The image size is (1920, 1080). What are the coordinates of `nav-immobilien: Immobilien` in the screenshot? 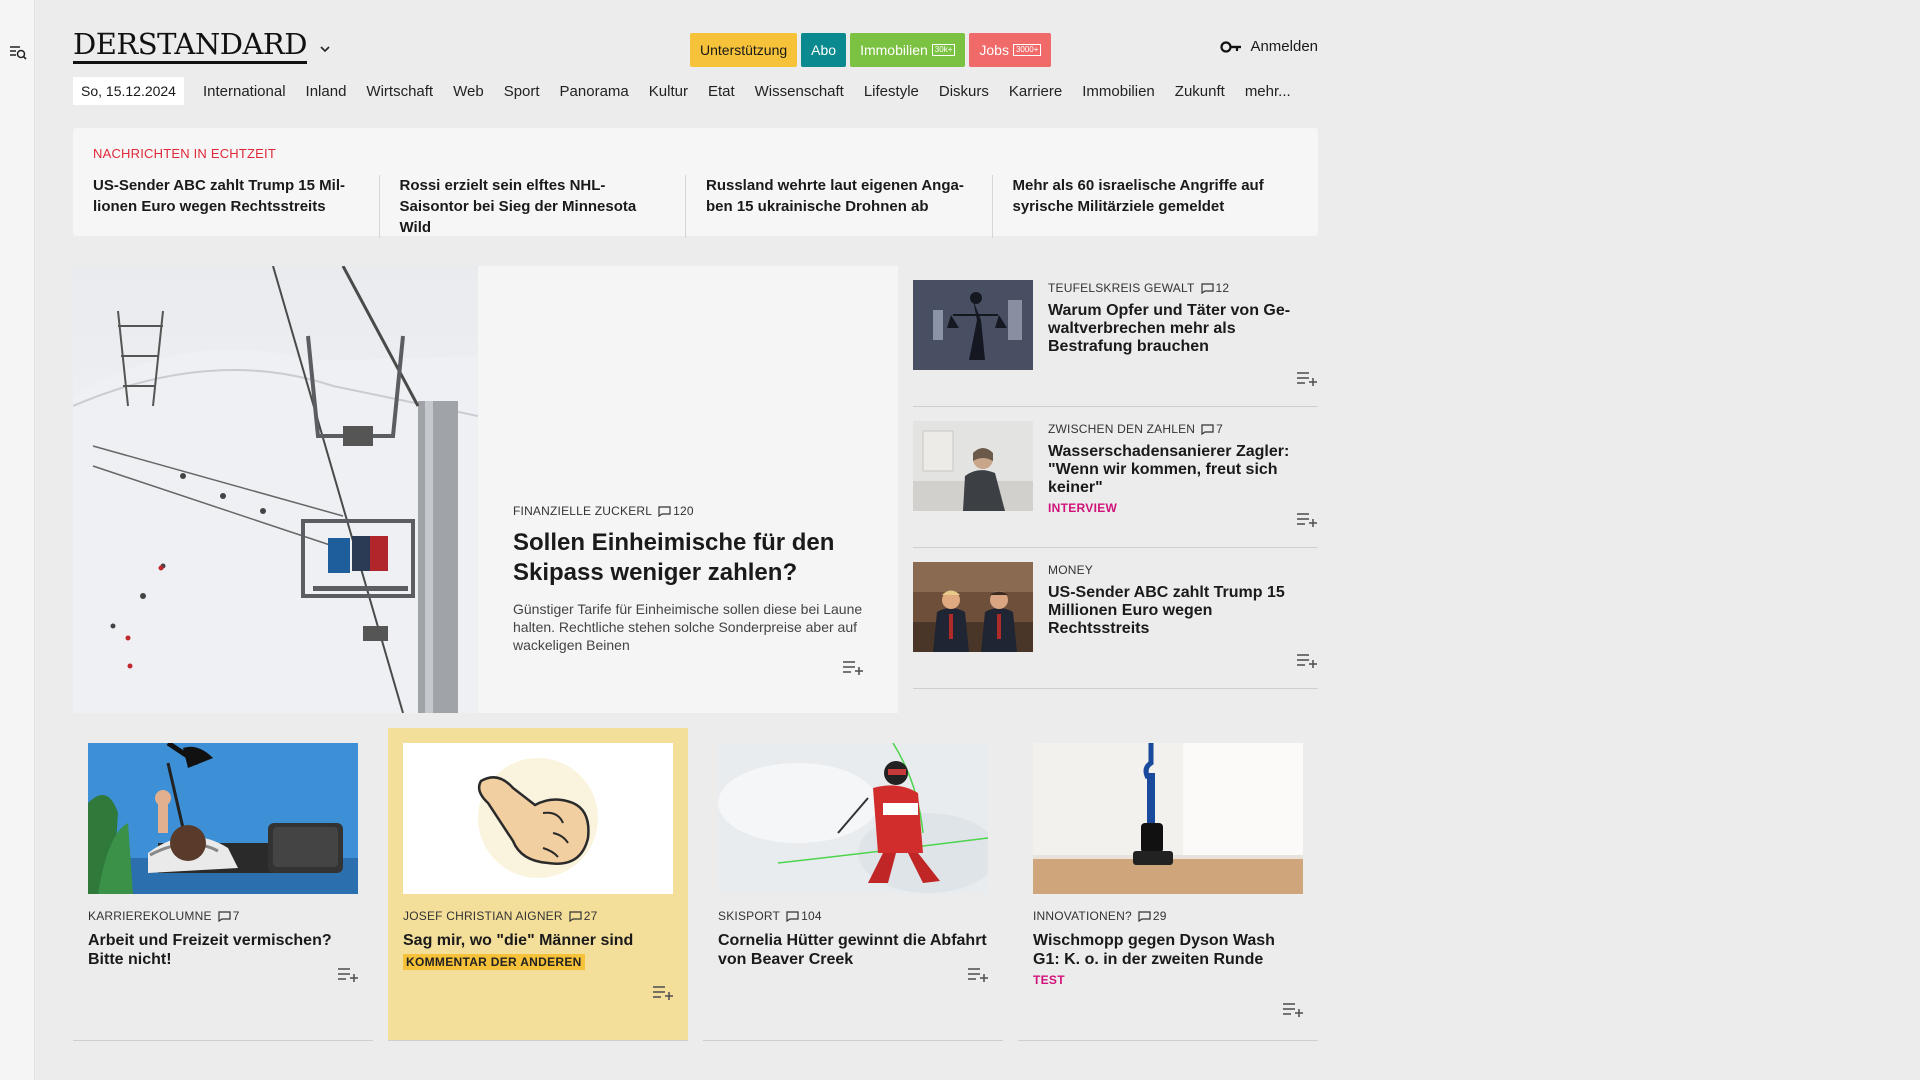 It's located at (1118, 91).